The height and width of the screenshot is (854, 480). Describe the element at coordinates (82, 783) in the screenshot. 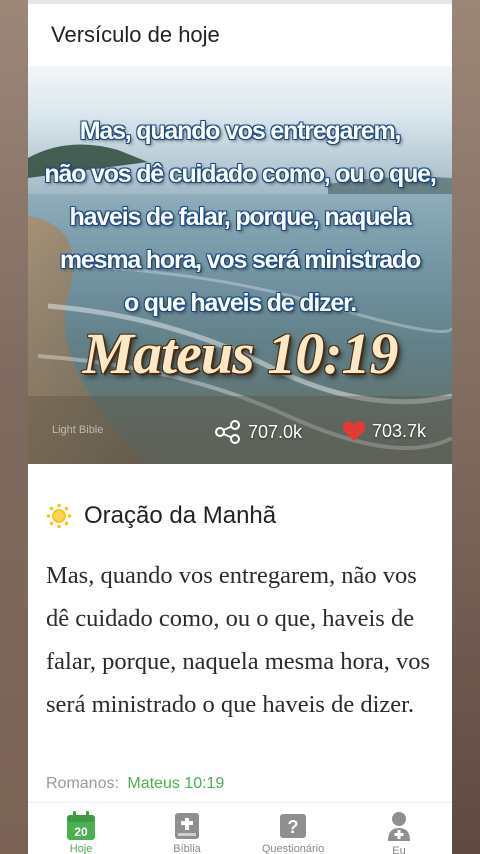

I see `source-label: Romanos:` at that location.